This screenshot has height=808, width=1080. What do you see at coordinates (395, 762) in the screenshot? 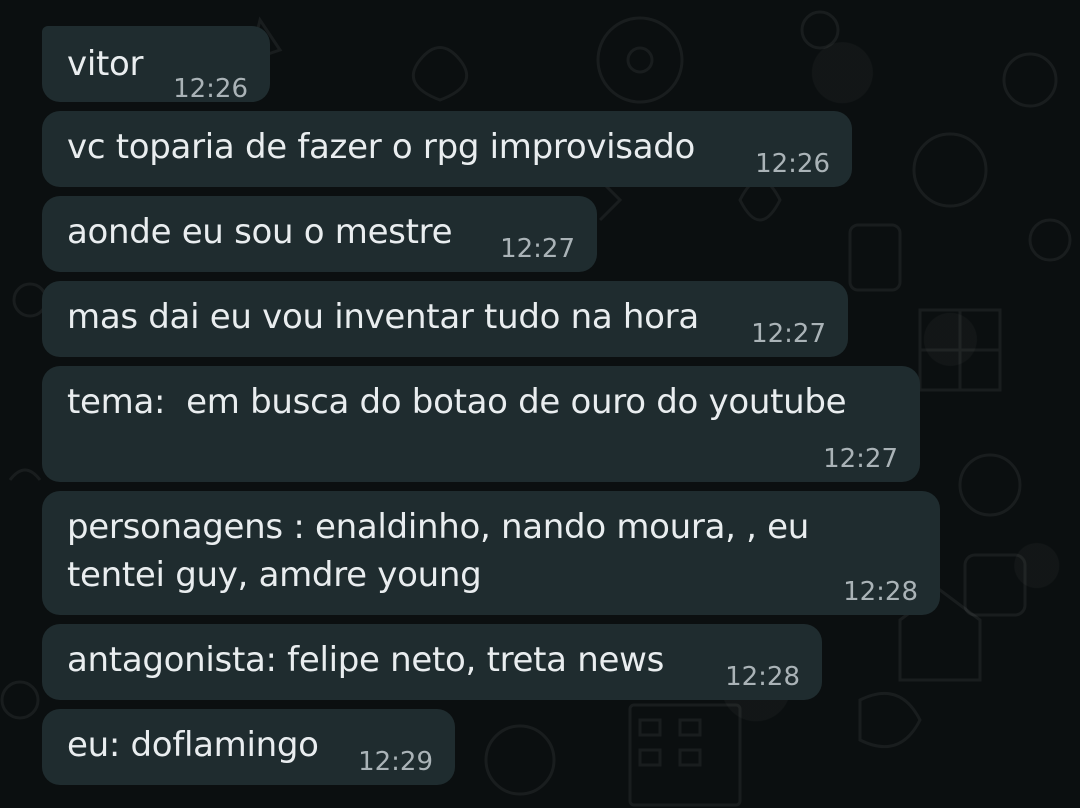
I see `message-timestamp: 12:29` at bounding box center [395, 762].